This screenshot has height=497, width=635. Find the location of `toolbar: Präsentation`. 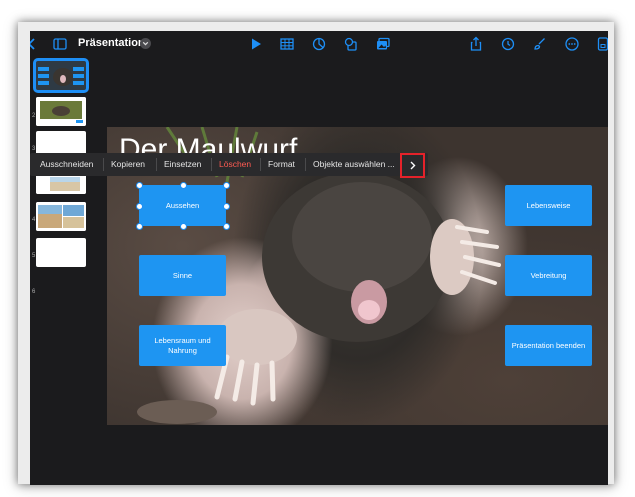

toolbar: Präsentation is located at coordinates (319, 44).